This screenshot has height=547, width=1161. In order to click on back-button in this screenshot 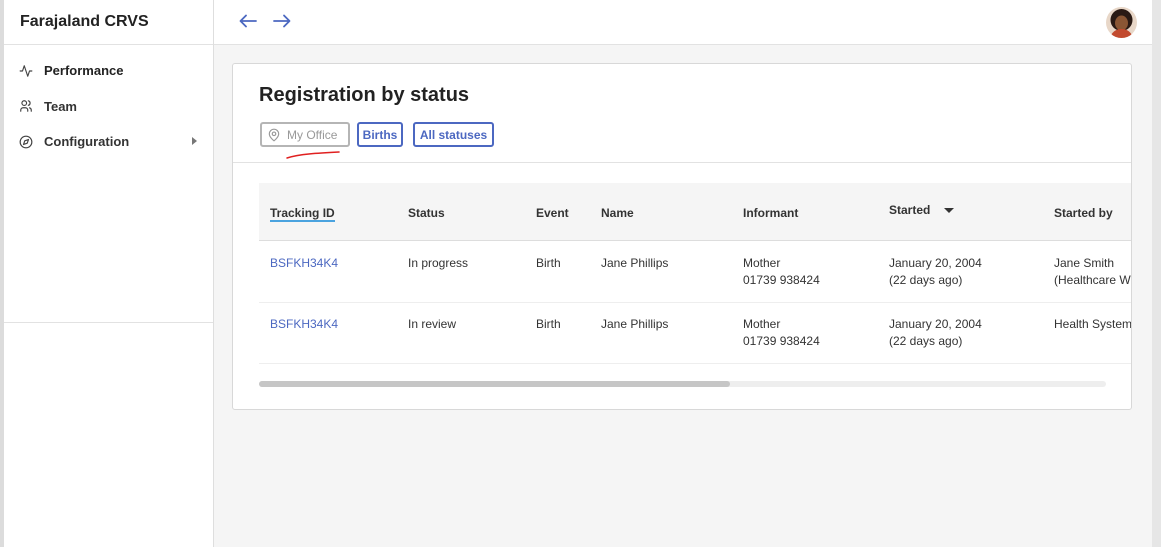, I will do `click(248, 21)`.